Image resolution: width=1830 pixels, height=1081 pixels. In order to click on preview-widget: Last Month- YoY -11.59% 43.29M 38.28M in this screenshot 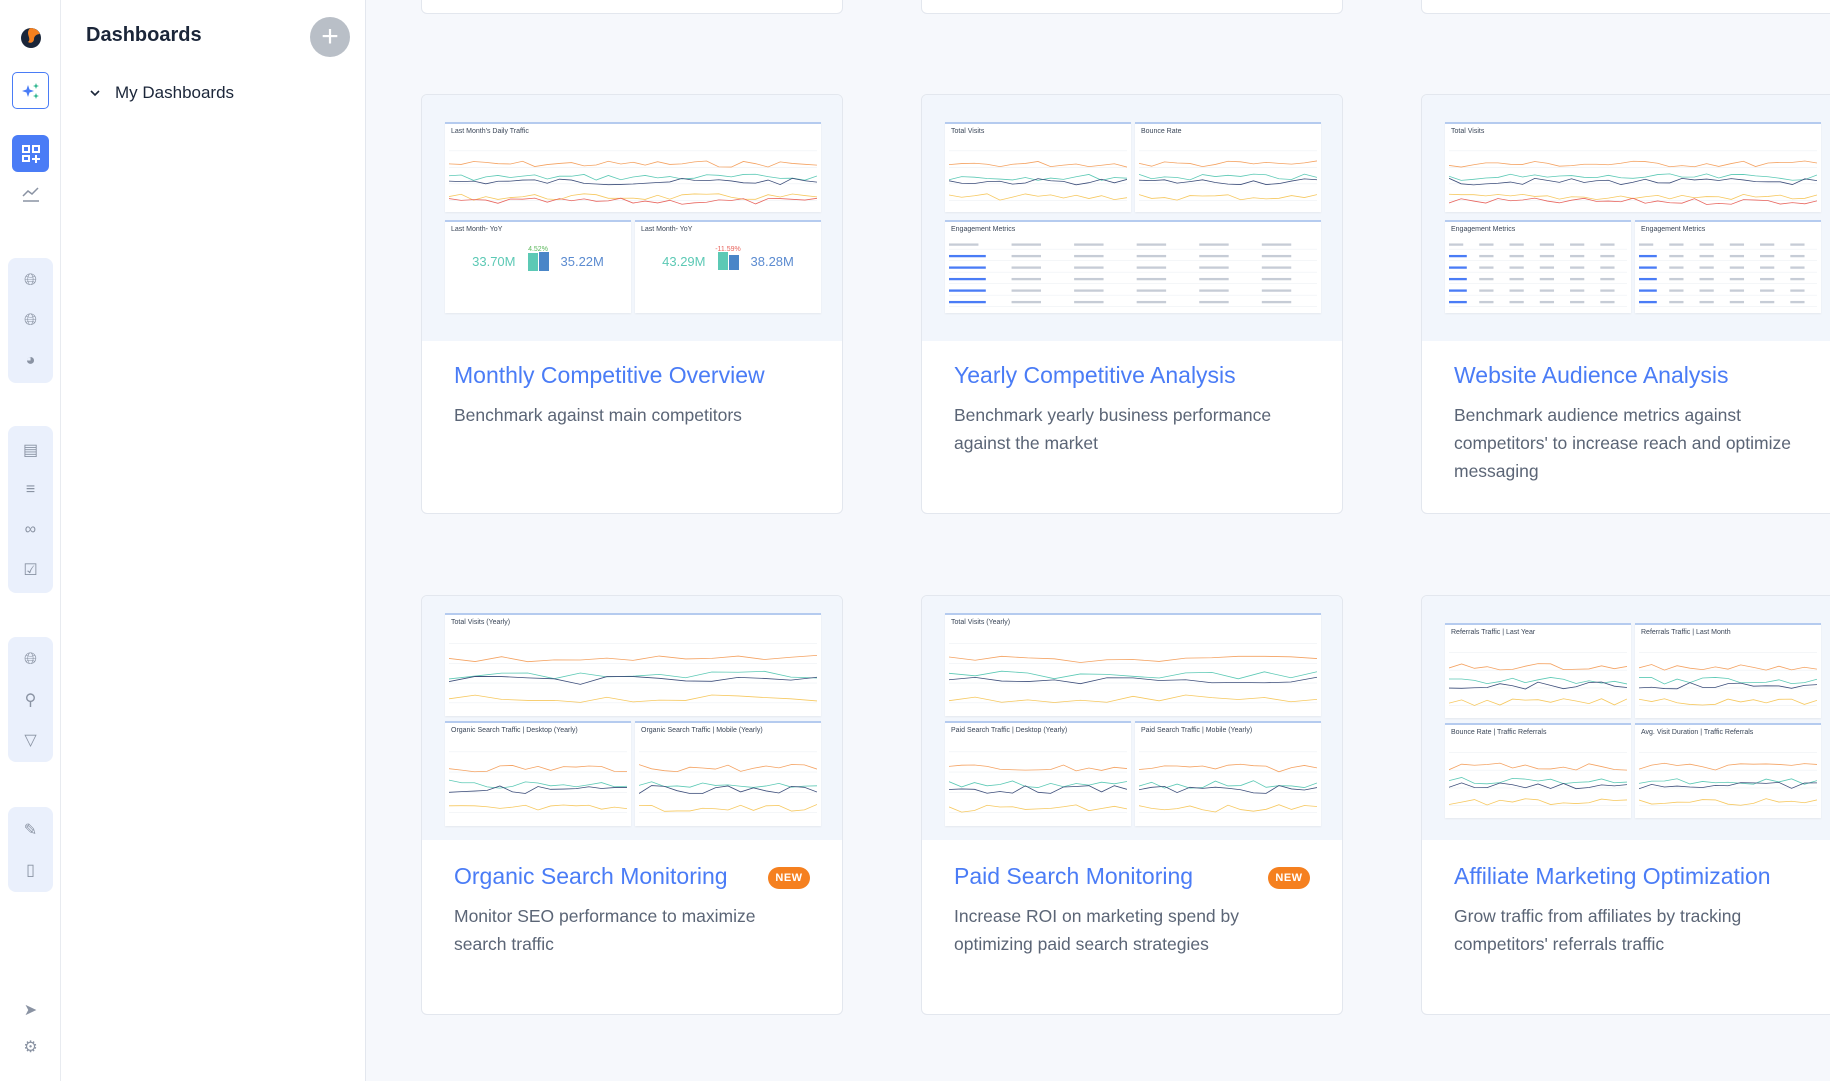, I will do `click(728, 266)`.